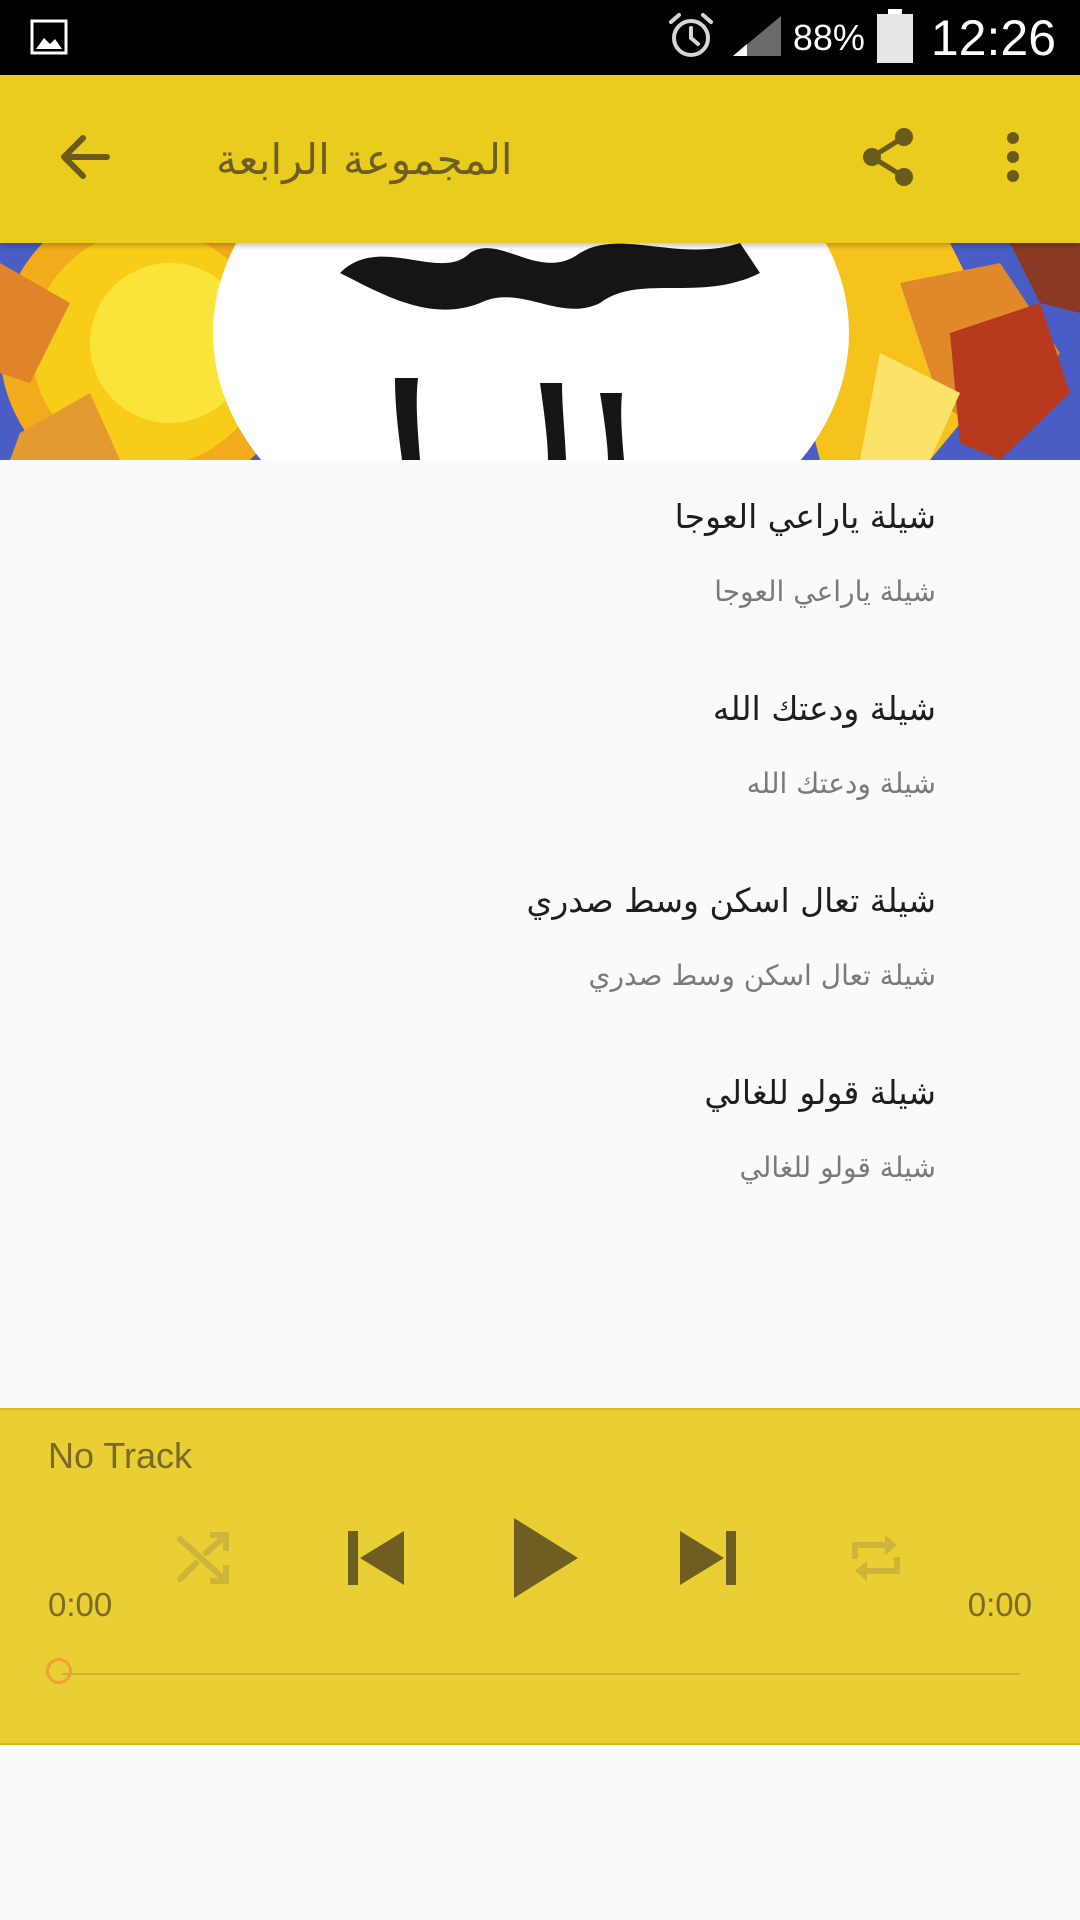 The image size is (1080, 1920). I want to click on next-button, so click(708, 1560).